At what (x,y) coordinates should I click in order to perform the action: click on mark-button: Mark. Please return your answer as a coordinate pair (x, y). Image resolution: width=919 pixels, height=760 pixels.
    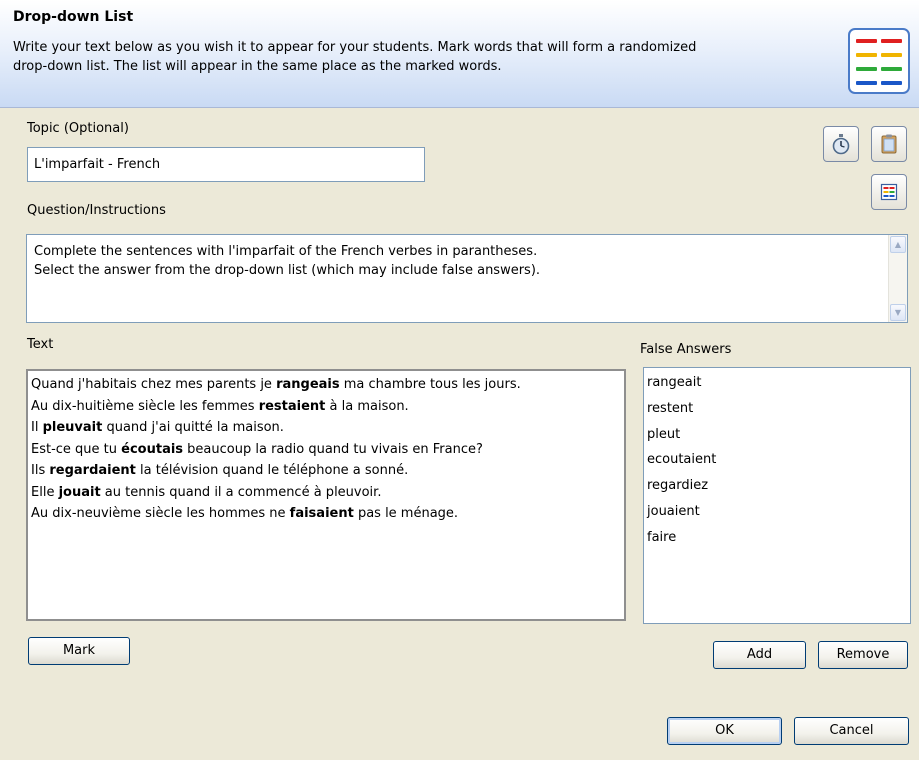
    Looking at the image, I should click on (79, 651).